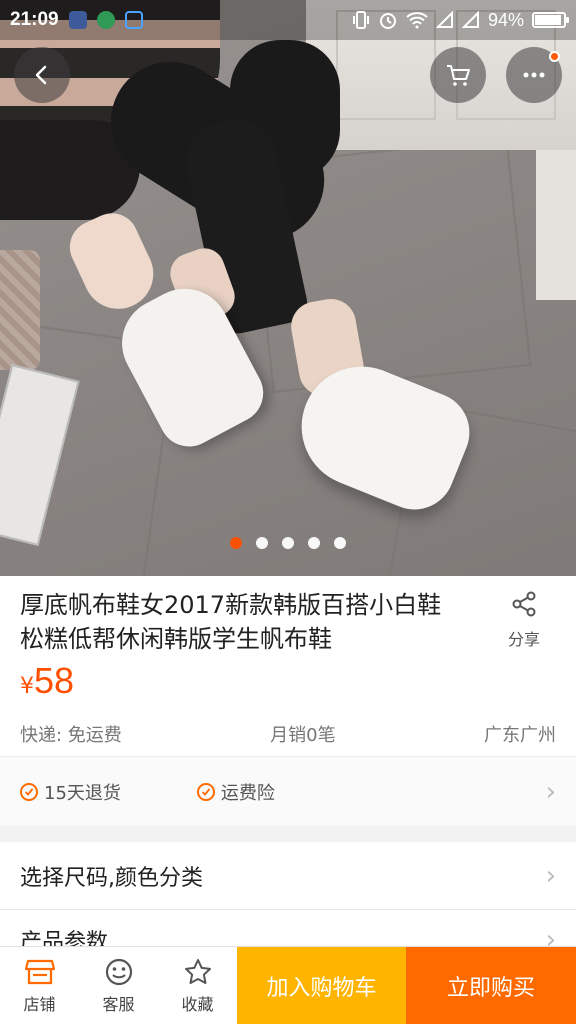  Describe the element at coordinates (321, 985) in the screenshot. I see `add-to-cart-button: 加入购物车` at that location.